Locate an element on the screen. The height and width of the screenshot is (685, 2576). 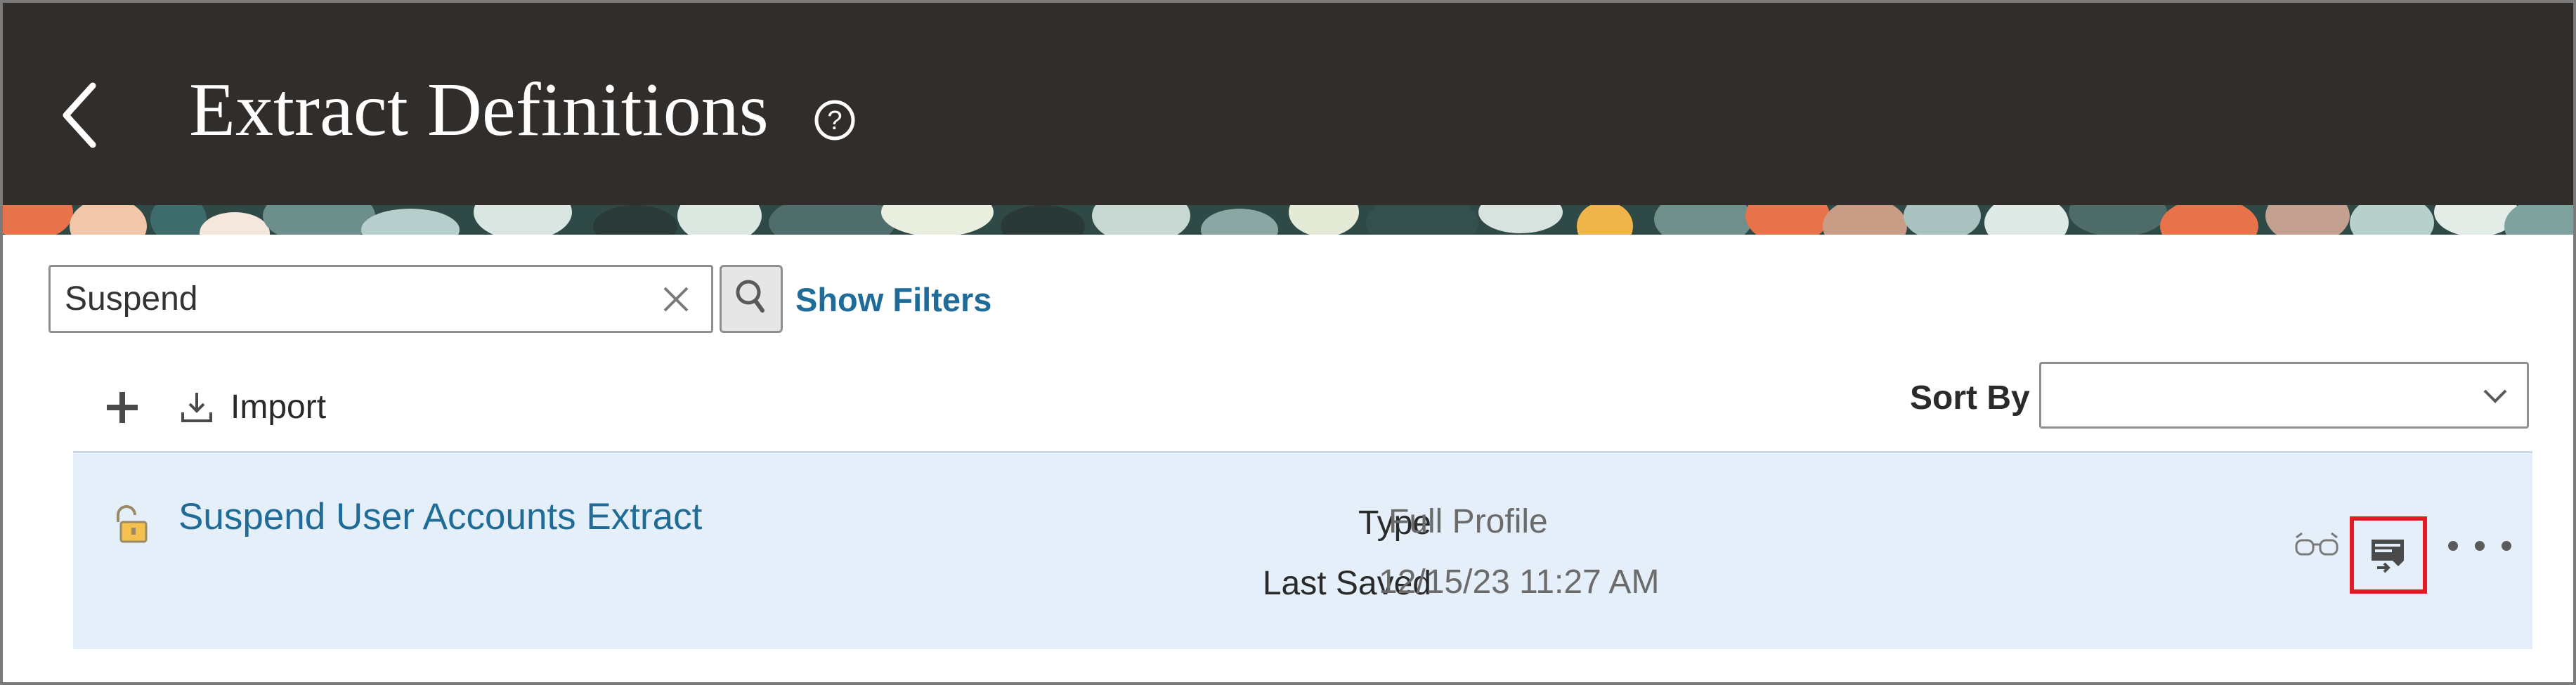
page-title: Extract Definitions is located at coordinates (479, 110).